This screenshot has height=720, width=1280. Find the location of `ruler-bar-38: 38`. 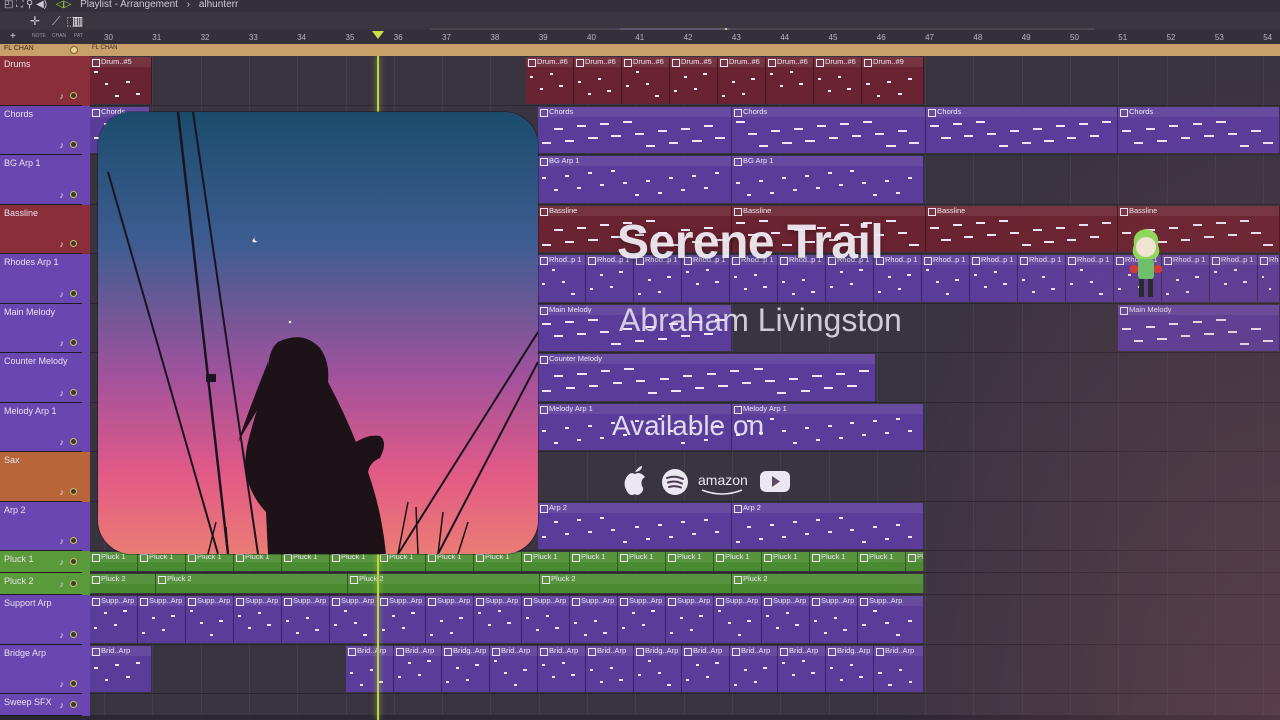

ruler-bar-38: 38 is located at coordinates (494, 37).